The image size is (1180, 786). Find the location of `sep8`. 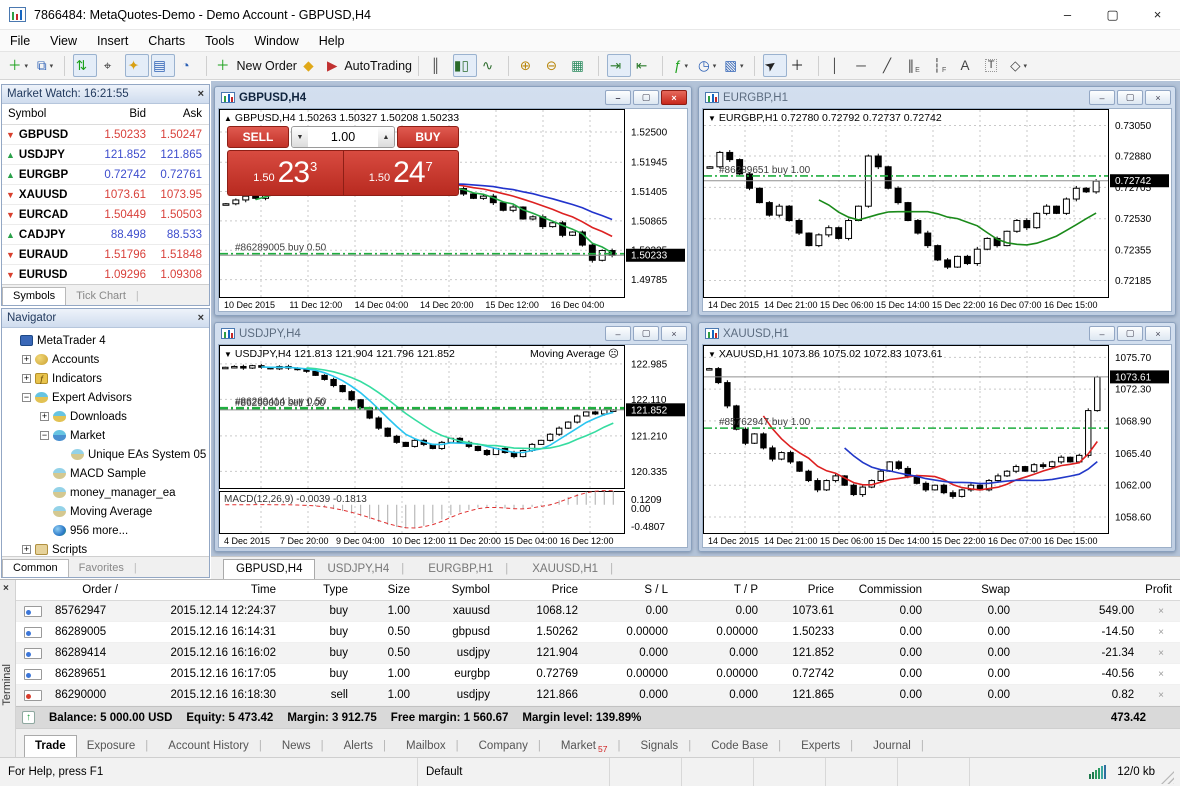

sep8 is located at coordinates (819, 65).